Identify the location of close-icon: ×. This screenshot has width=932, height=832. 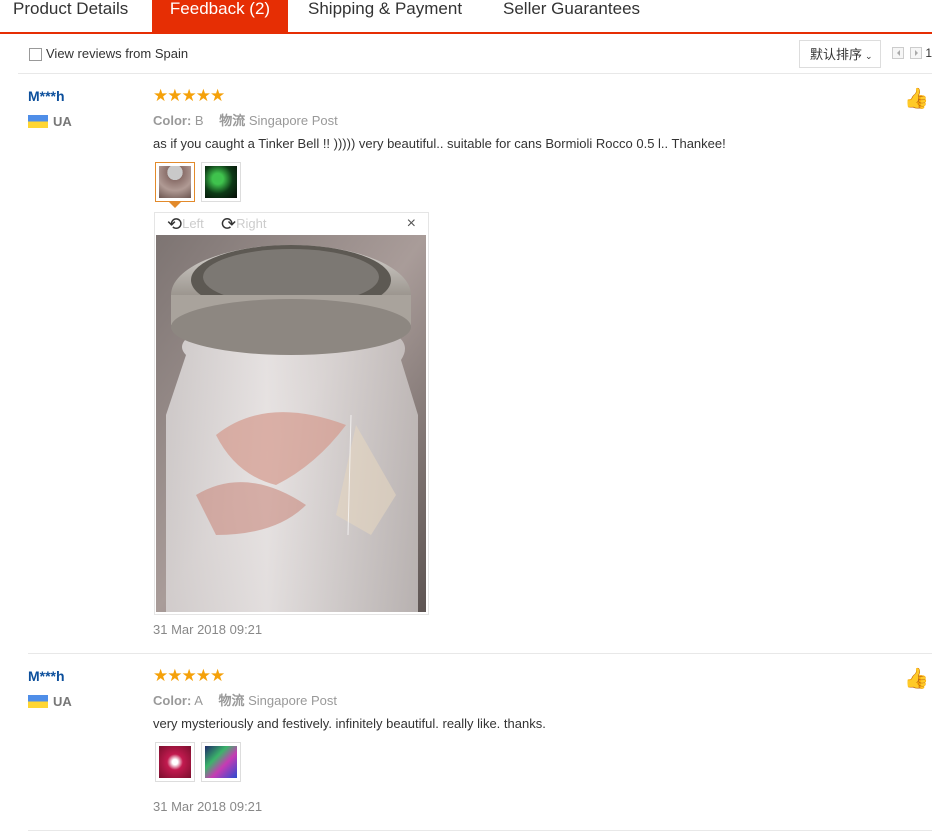
(411, 224).